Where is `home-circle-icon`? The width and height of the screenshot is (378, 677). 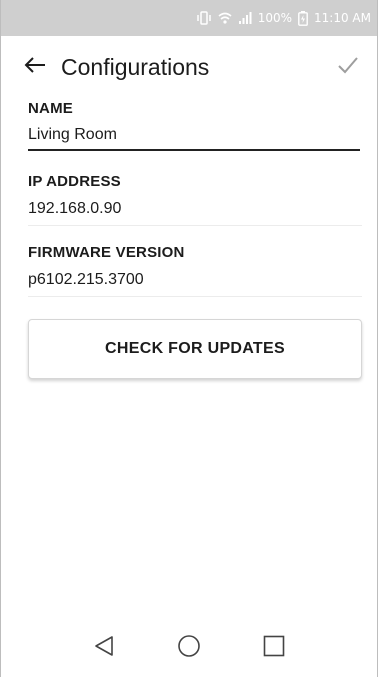 home-circle-icon is located at coordinates (189, 648).